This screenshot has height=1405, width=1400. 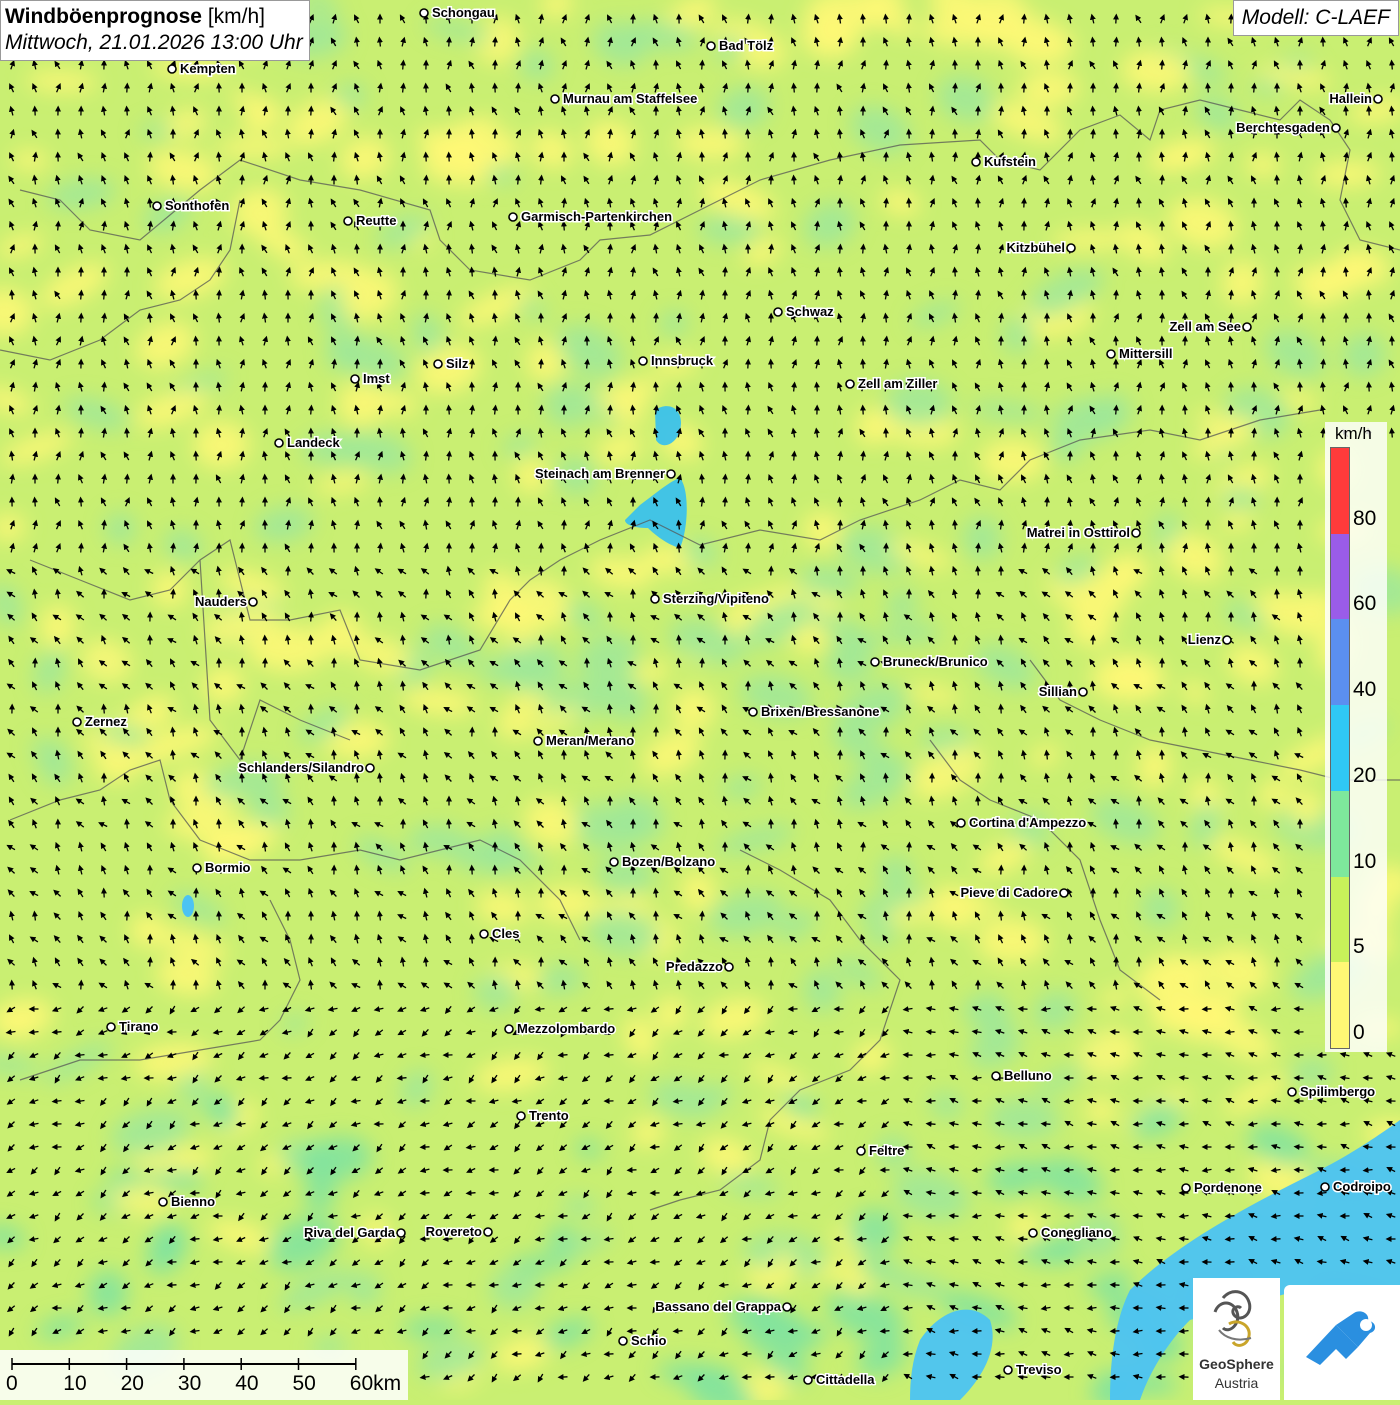 What do you see at coordinates (221, 601) in the screenshot?
I see `city-label: Nauders` at bounding box center [221, 601].